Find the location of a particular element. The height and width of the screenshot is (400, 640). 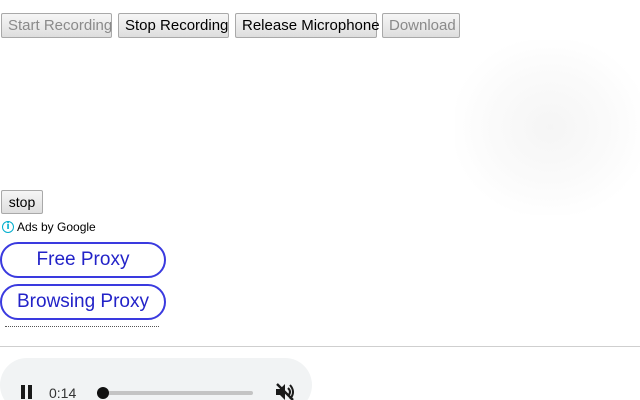

time-display: 0:14 is located at coordinates (63, 392).